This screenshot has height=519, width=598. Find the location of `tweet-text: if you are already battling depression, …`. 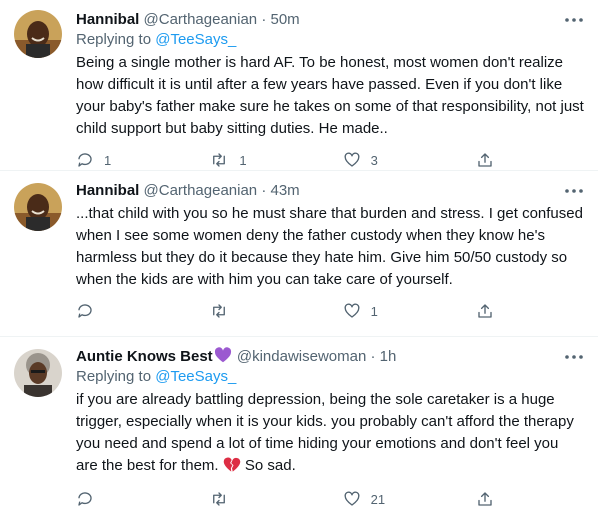

tweet-text: if you are already battling depression, … is located at coordinates (325, 432).